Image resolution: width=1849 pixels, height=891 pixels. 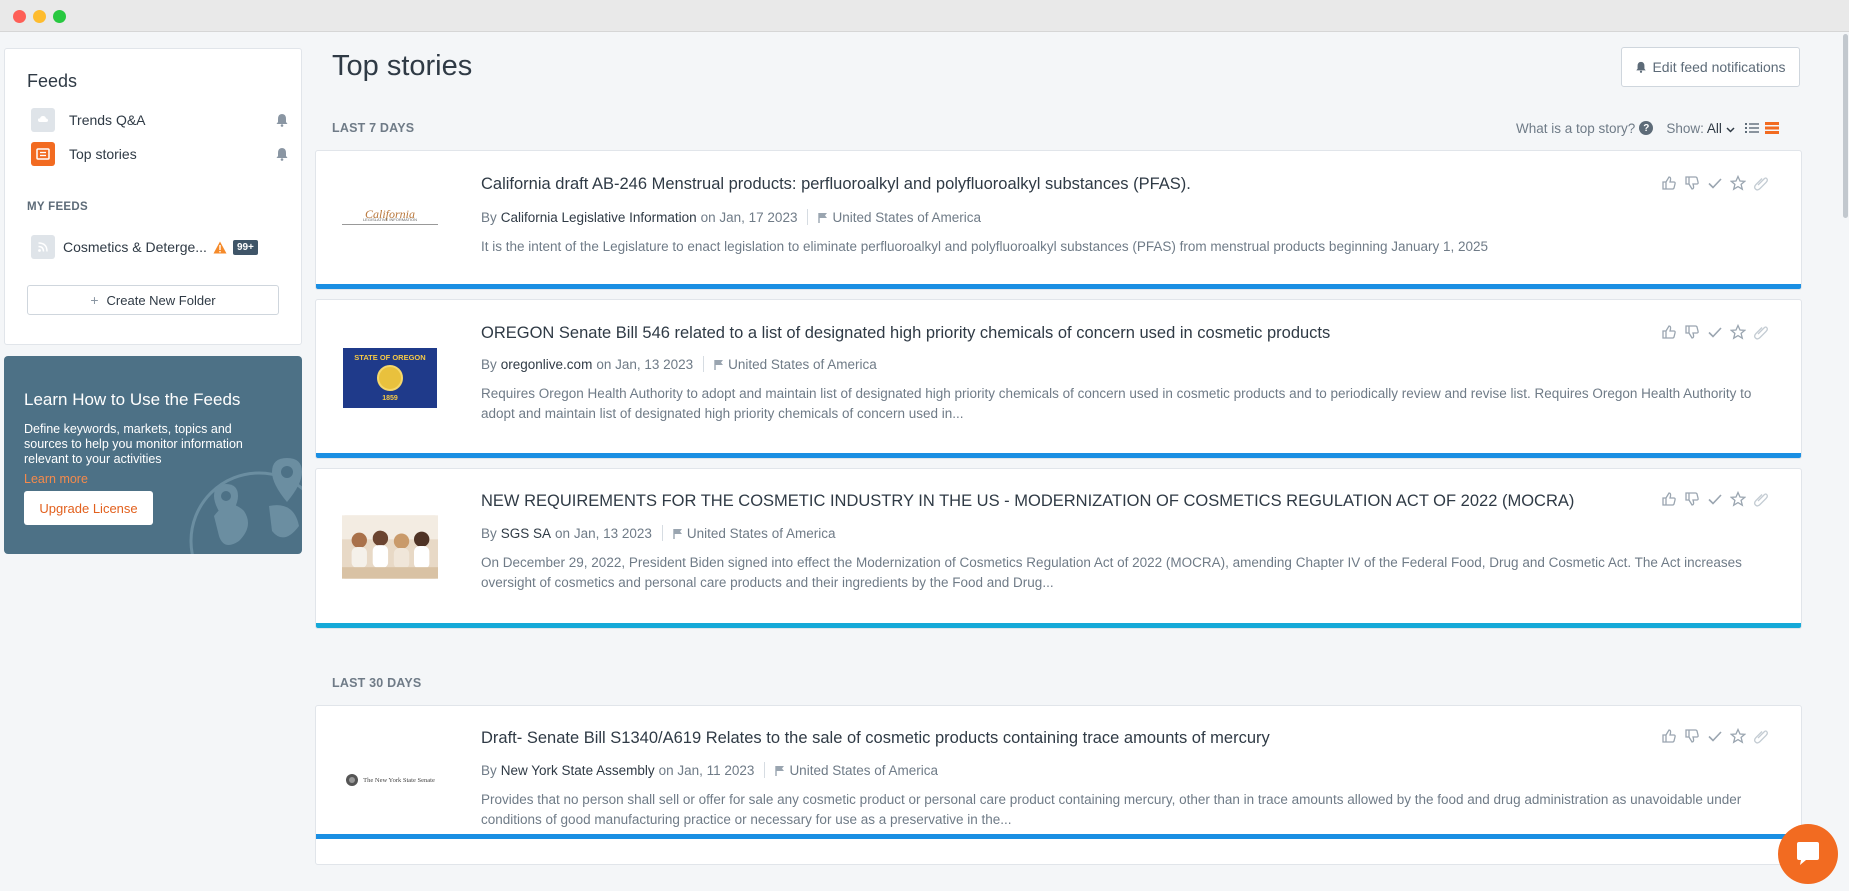 What do you see at coordinates (390, 357) in the screenshot?
I see `oregon-logo-text: STATE OF OREGON` at bounding box center [390, 357].